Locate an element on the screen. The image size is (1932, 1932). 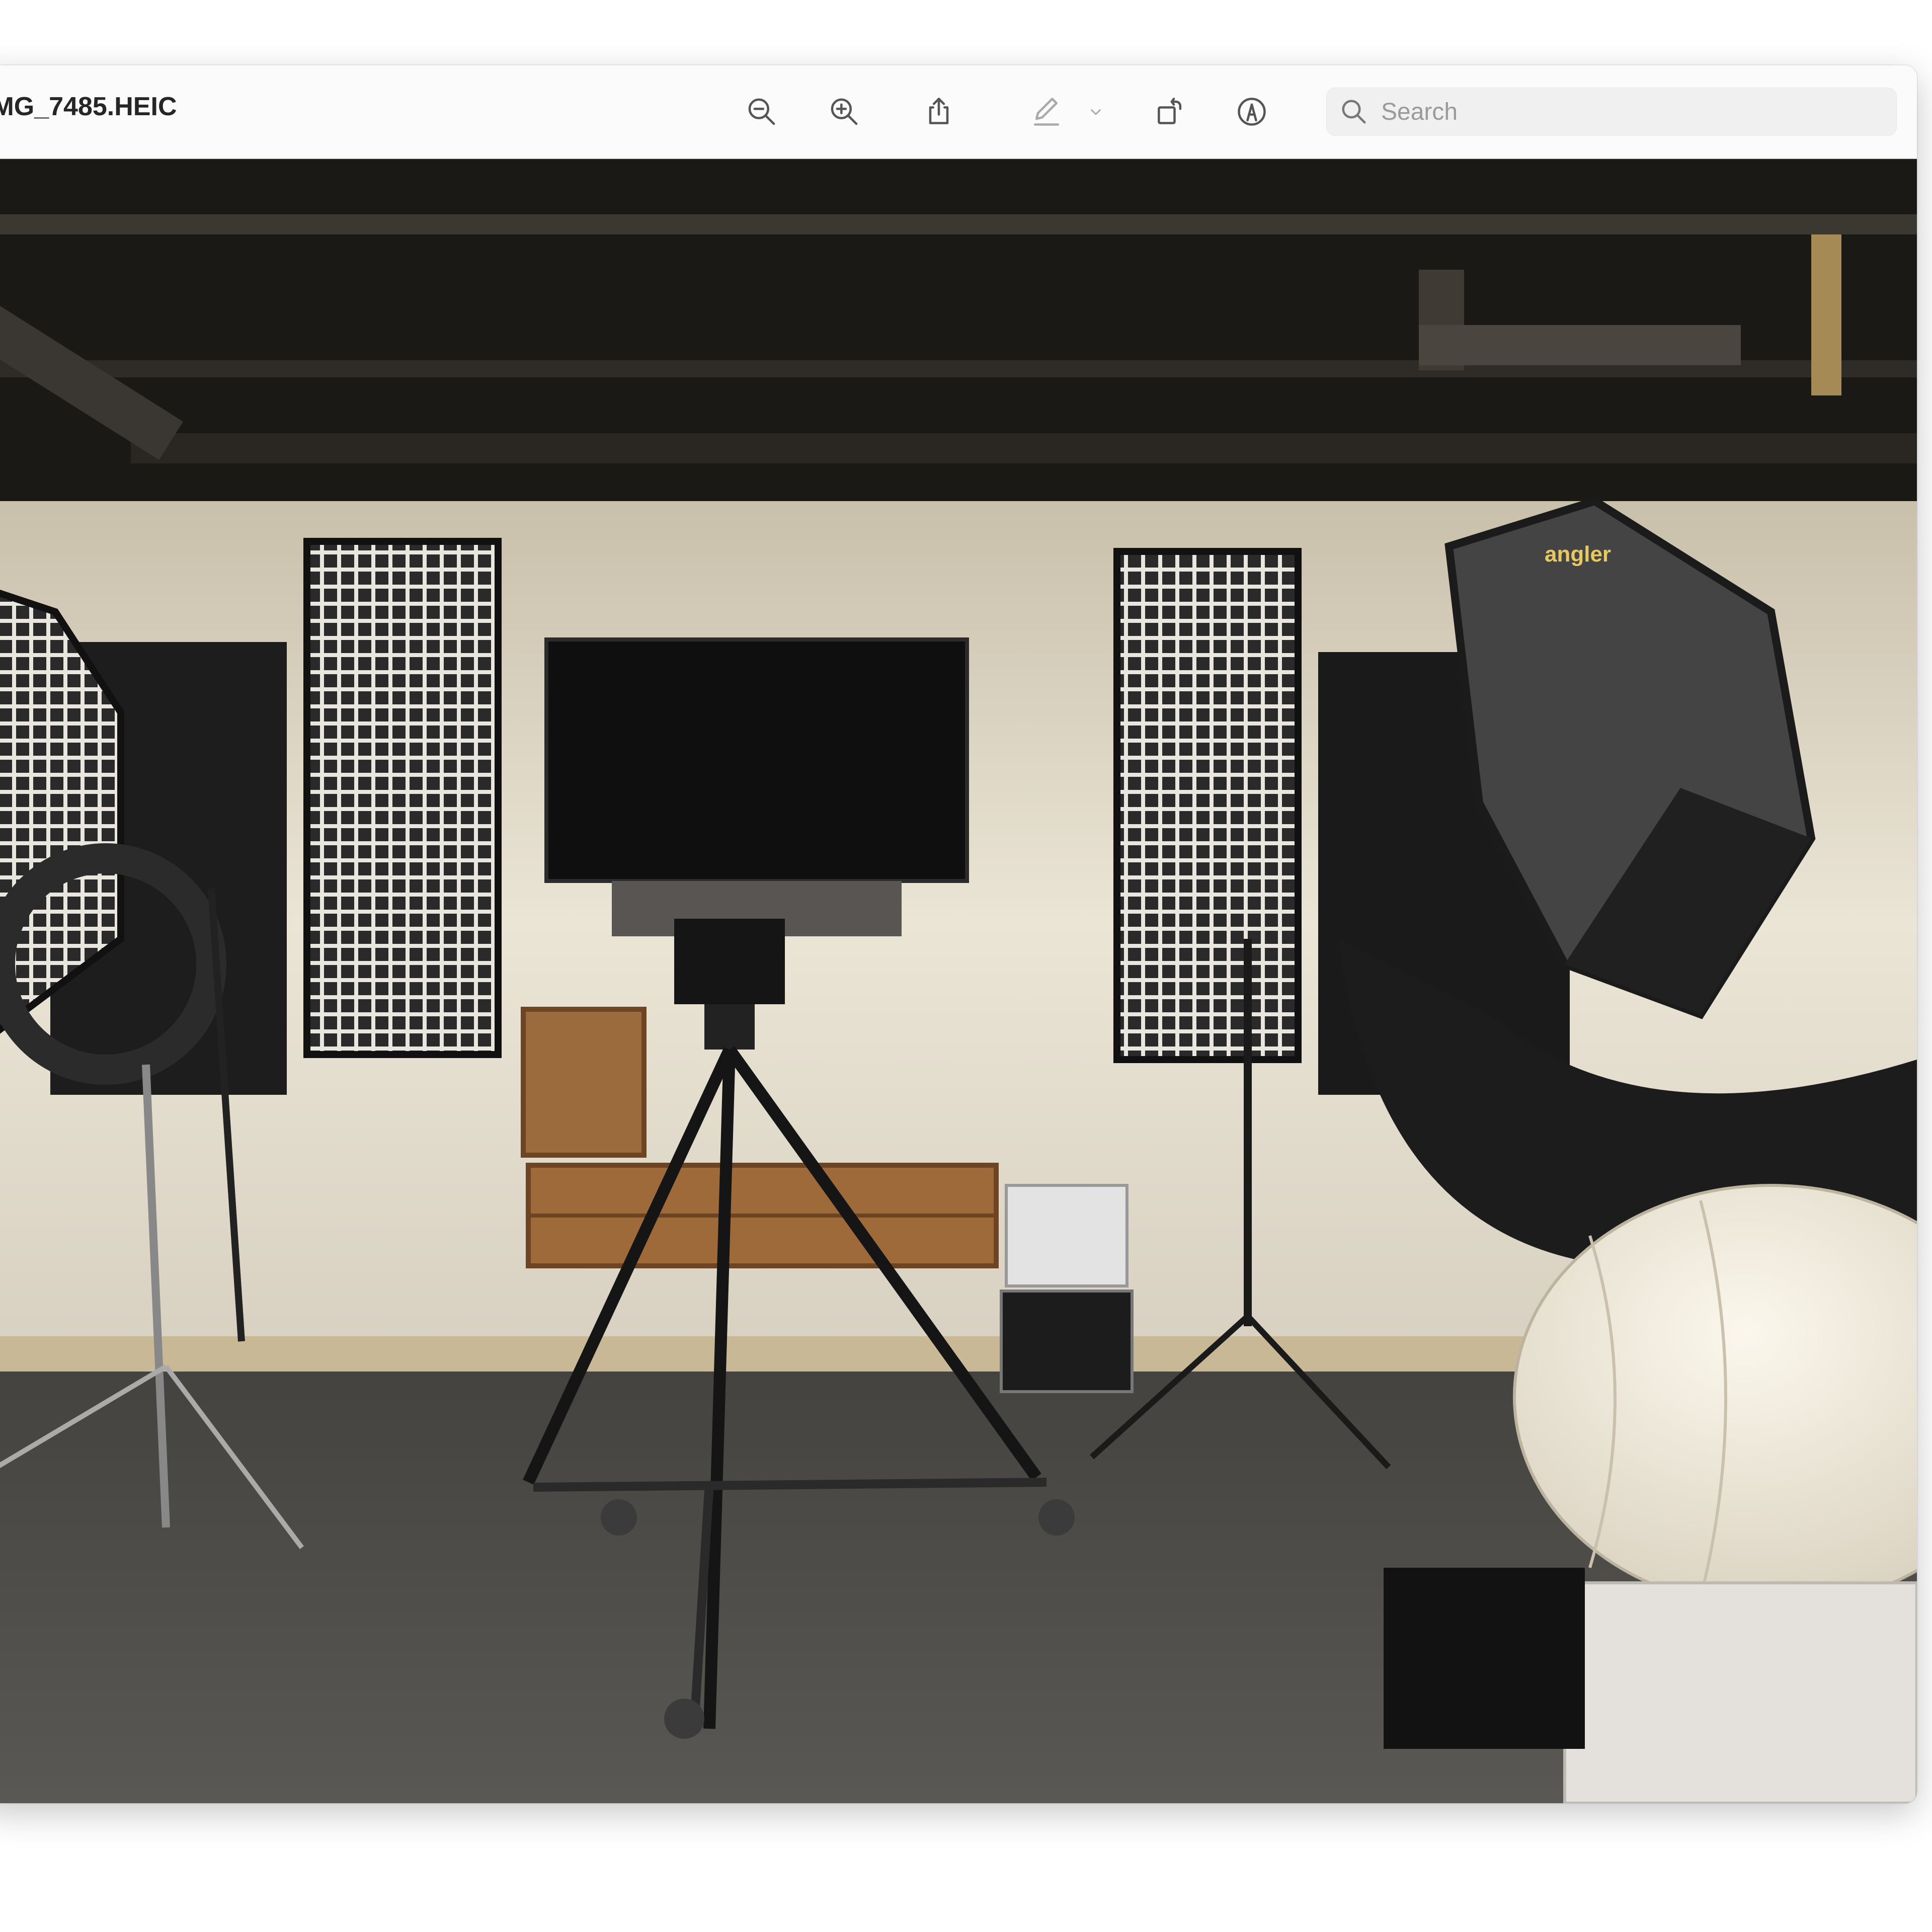
rotate-button is located at coordinates (1170, 112).